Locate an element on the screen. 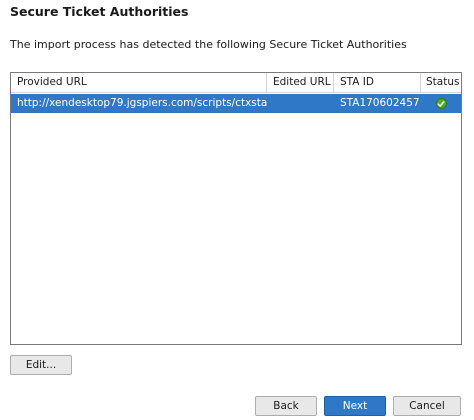 Image resolution: width=474 pixels, height=420 pixels. column-header-status: Status is located at coordinates (441, 82).